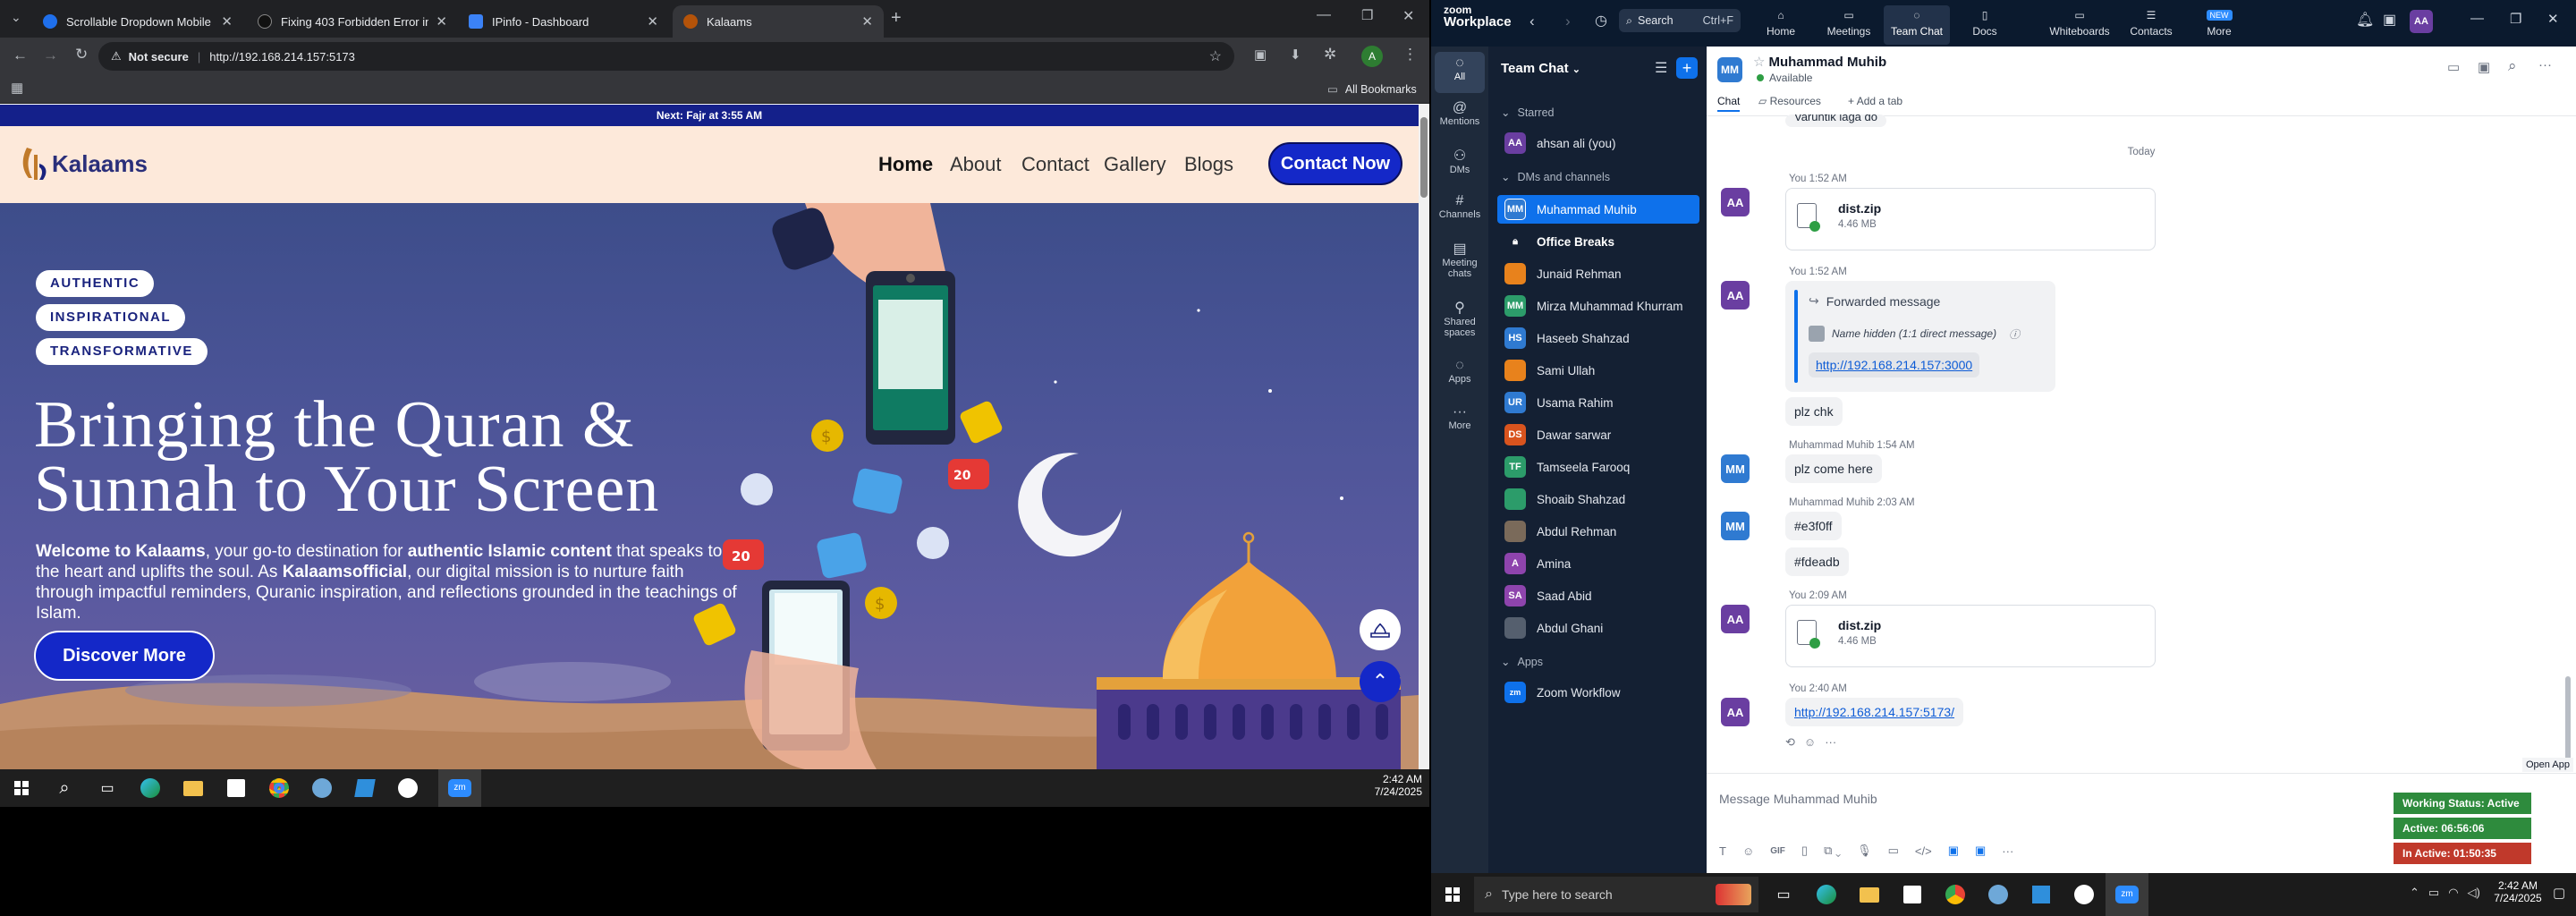  Describe the element at coordinates (1527, 113) in the screenshot. I see `starred-section-header: ⌄ Starred` at that location.